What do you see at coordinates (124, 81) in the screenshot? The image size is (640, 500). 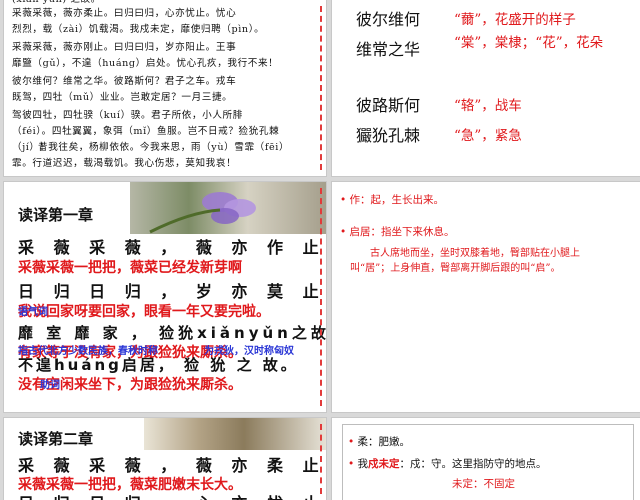 I see `poem-line: 彼尔维何？维常之华。彼路斯何？君子之车。戎车` at bounding box center [124, 81].